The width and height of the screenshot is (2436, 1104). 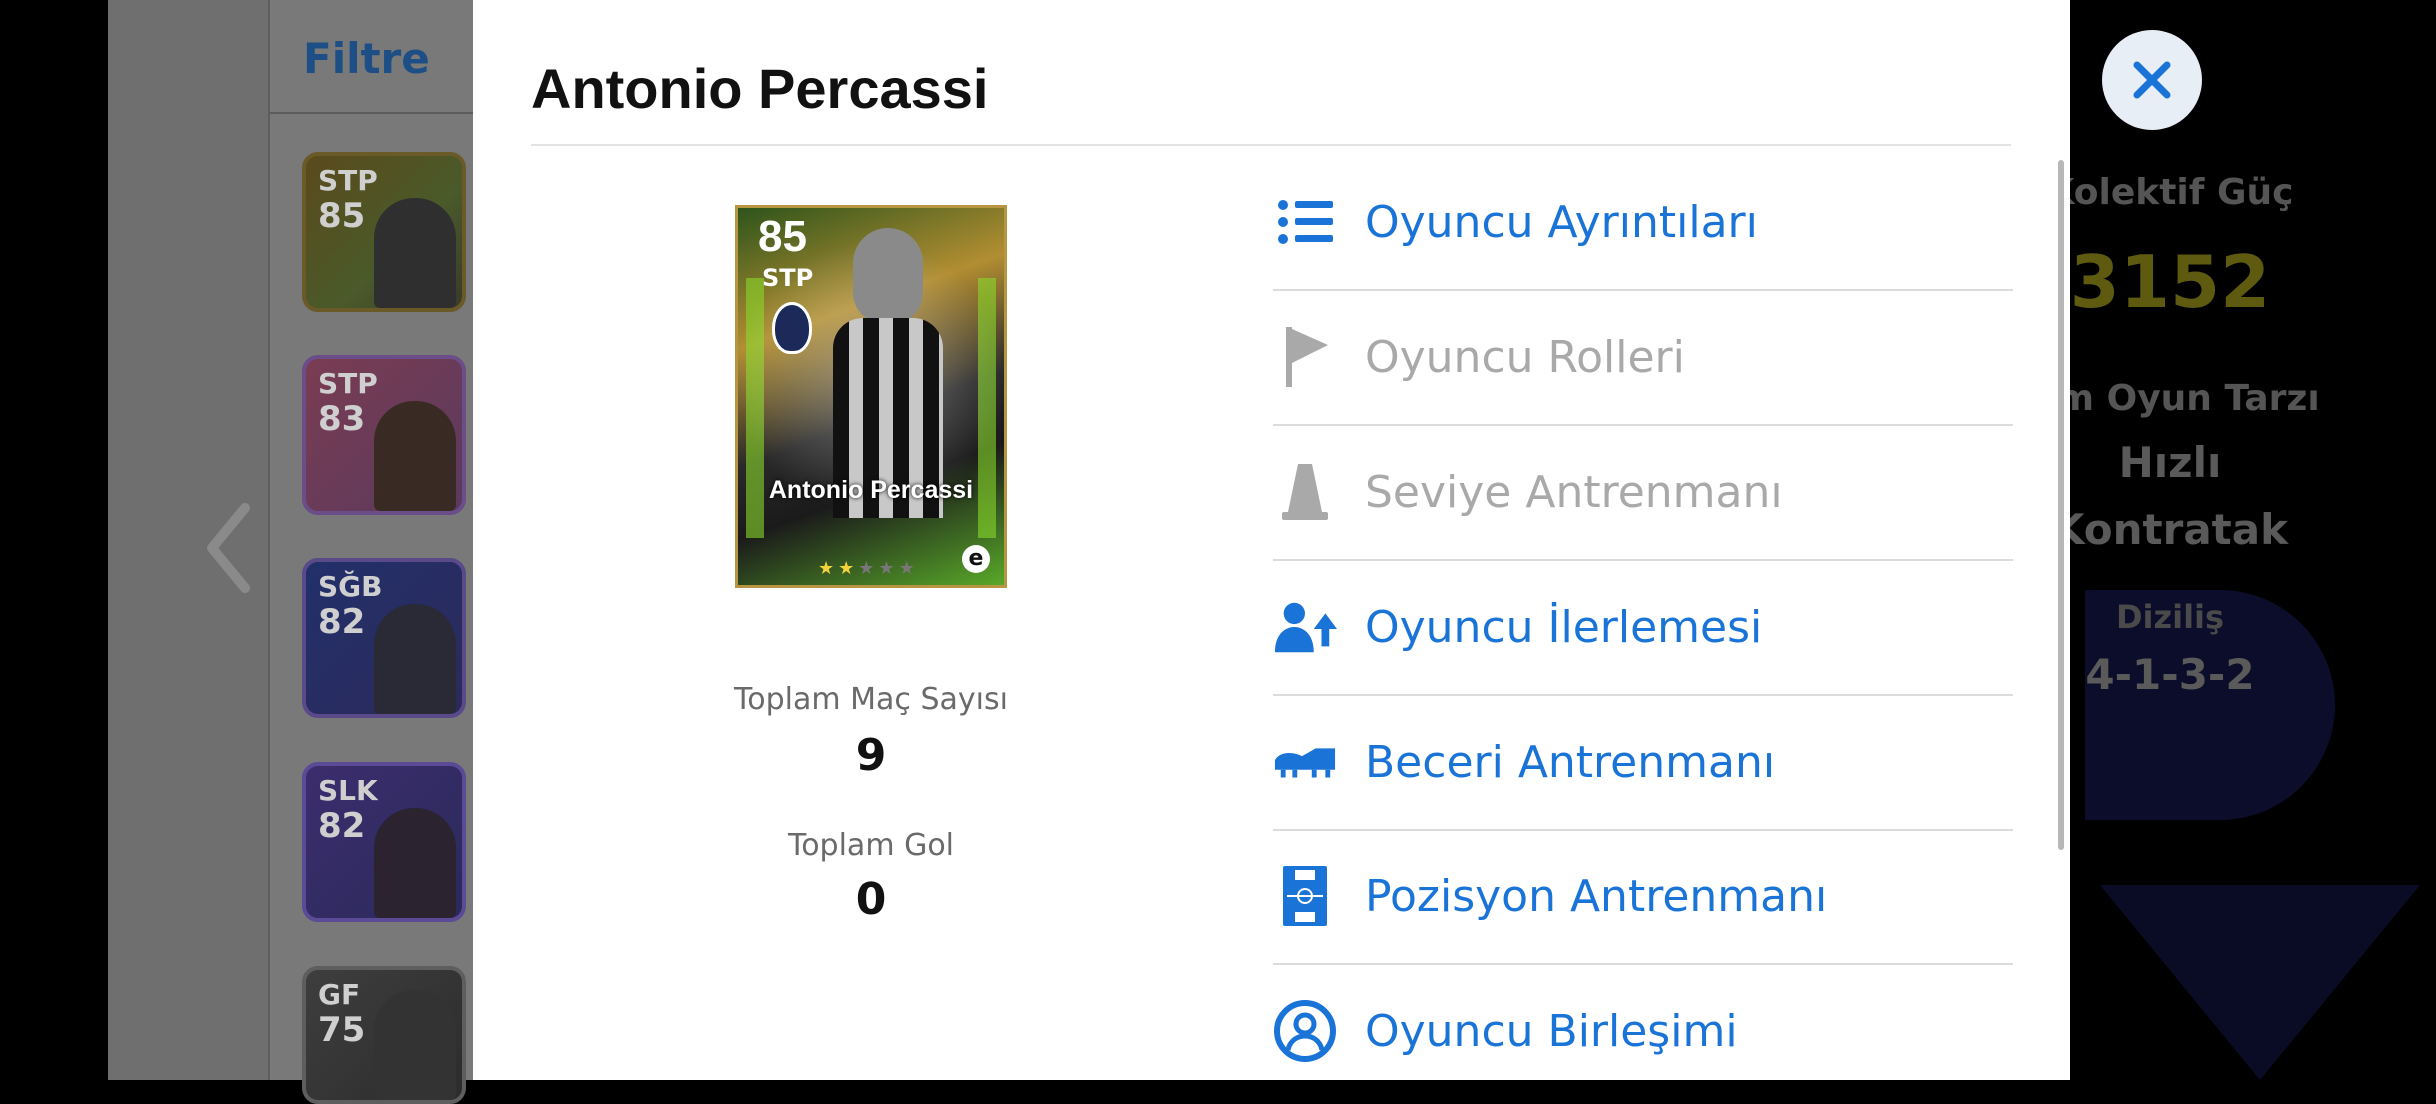 What do you see at coordinates (1271, 145) in the screenshot?
I see `divider` at bounding box center [1271, 145].